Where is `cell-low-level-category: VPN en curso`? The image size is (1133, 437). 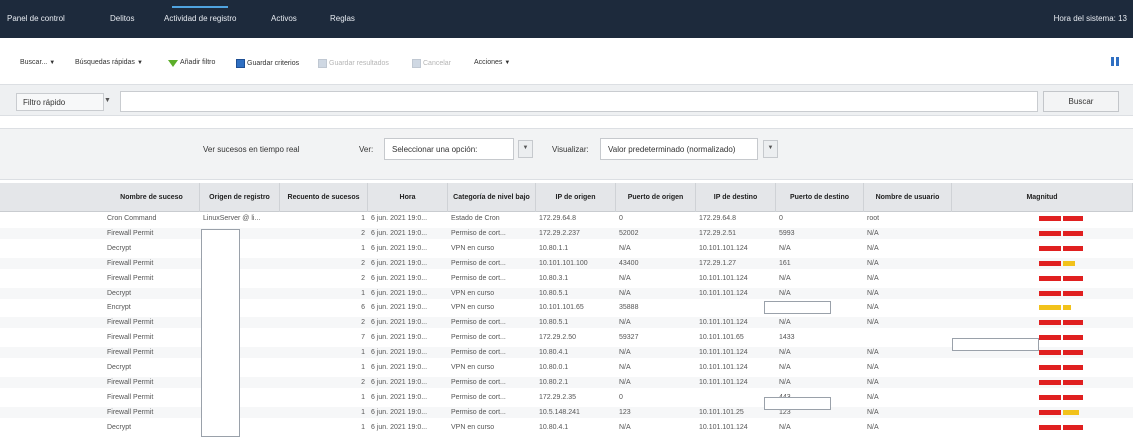 cell-low-level-category: VPN en curso is located at coordinates (473, 293).